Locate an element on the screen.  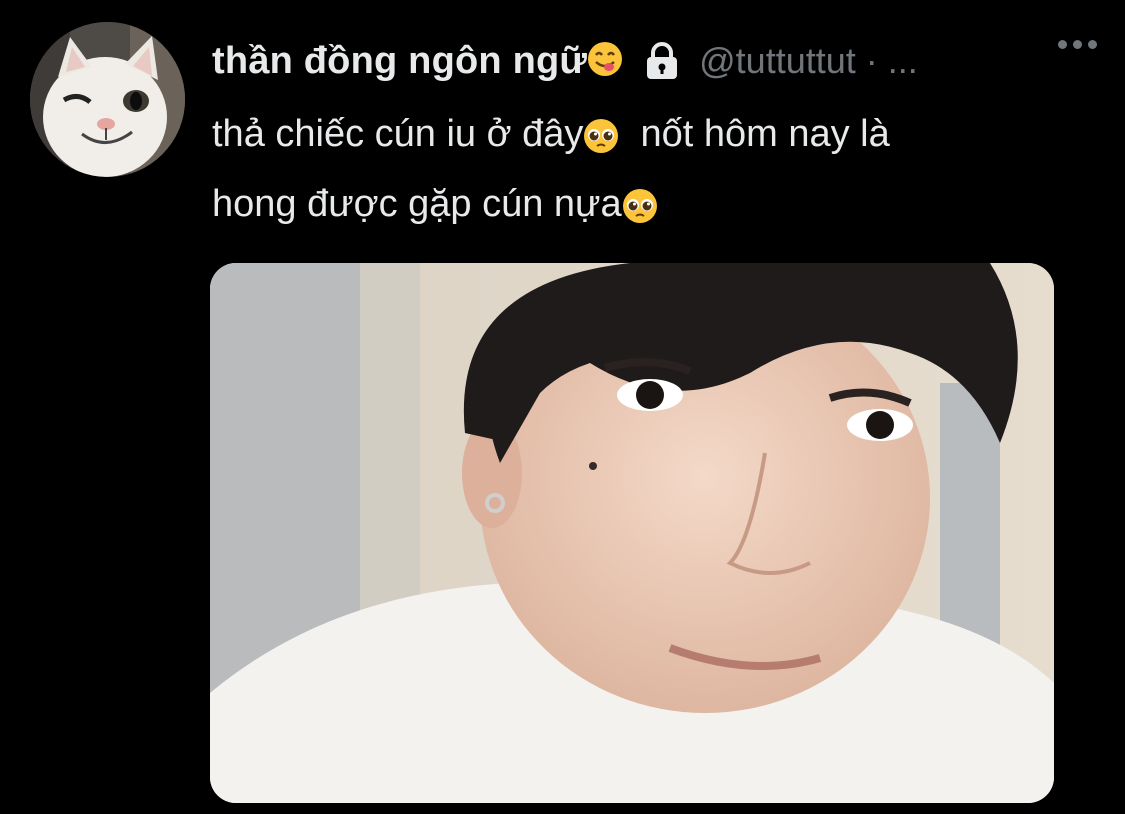
tweet-text-line-1: thả chiếc cún iu ở đây nốt hôm nay là is located at coordinates (642, 135).